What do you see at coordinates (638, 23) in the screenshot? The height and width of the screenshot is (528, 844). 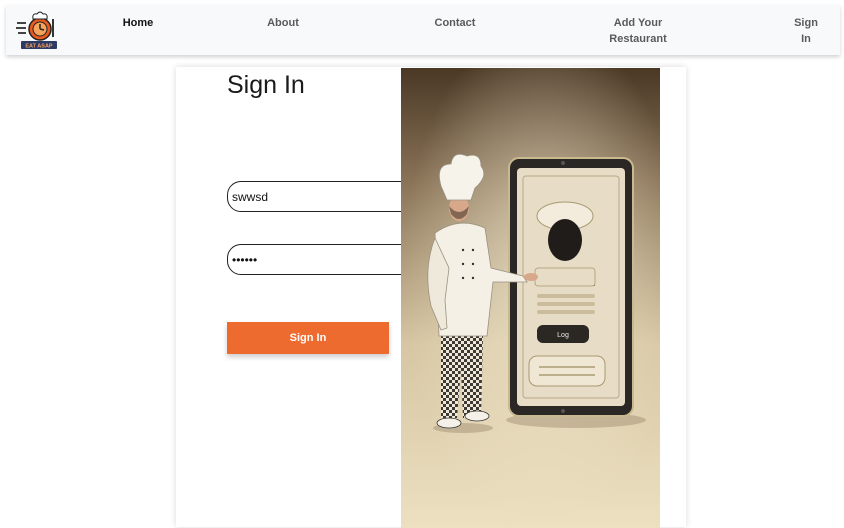 I see `nav-add-restaurant-line1: Add Your` at bounding box center [638, 23].